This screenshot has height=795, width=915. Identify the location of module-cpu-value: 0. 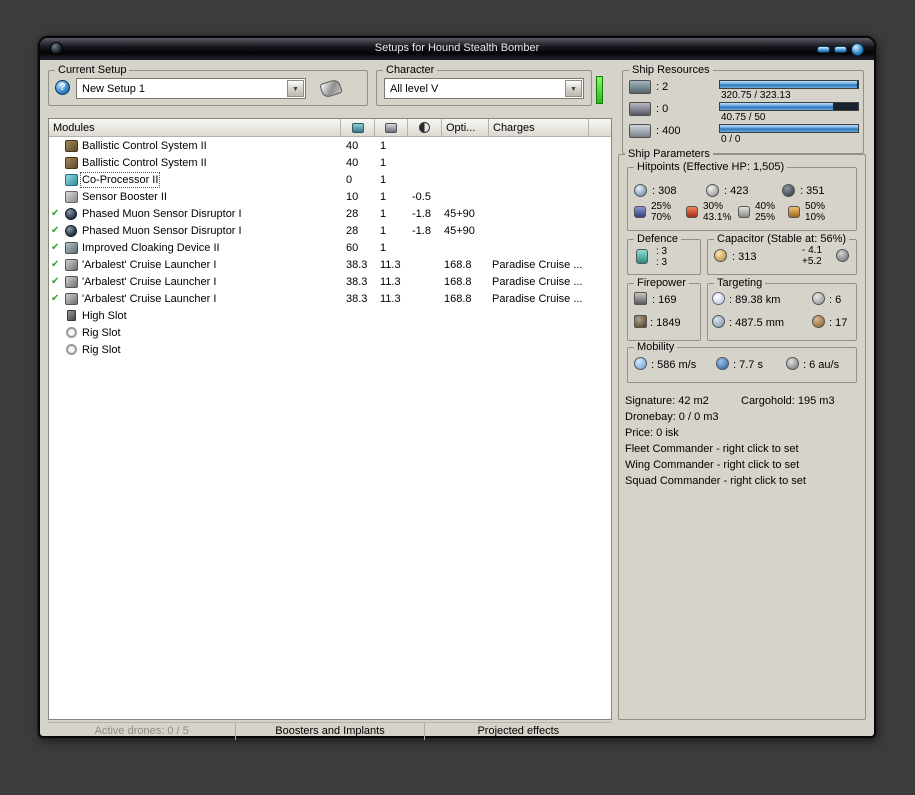
(349, 180).